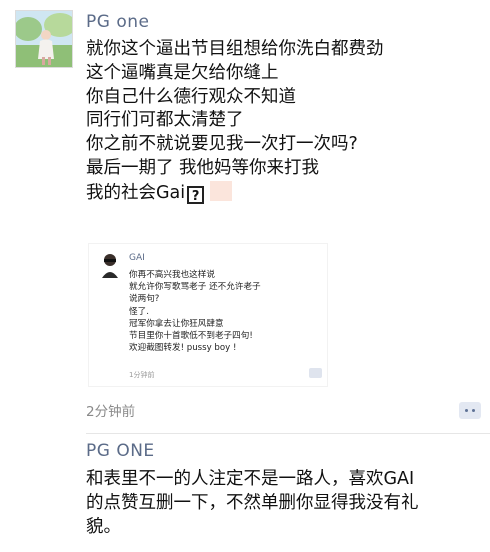 This screenshot has height=552, width=490. What do you see at coordinates (137, 258) in the screenshot?
I see `embedded-author-name: GAI` at bounding box center [137, 258].